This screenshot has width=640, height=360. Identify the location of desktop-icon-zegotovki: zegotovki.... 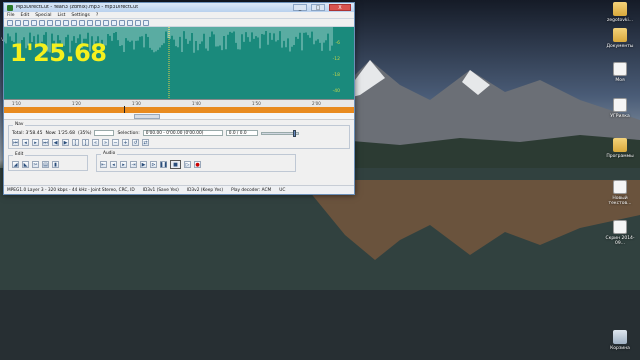
(620, 12).